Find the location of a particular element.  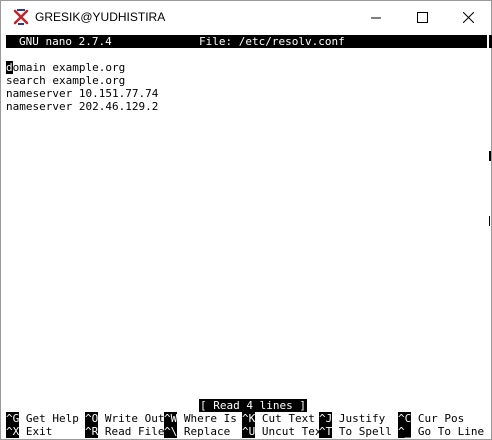

nano-version: GNU nano 2.7.4 is located at coordinates (65, 41).